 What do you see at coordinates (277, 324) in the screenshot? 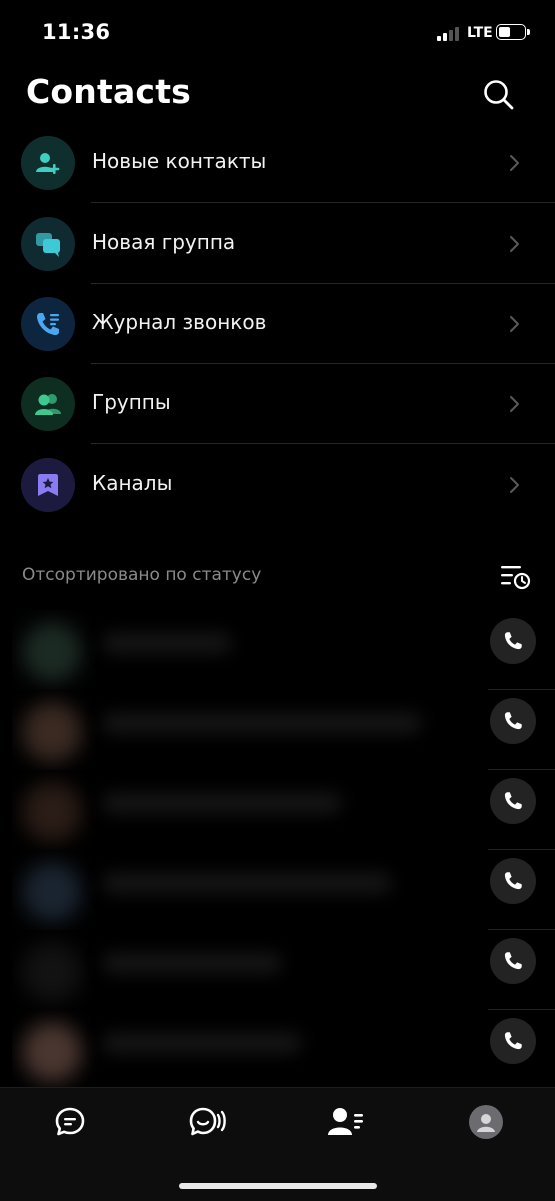
I see `menu-item-call-log: Журнал звонков` at bounding box center [277, 324].